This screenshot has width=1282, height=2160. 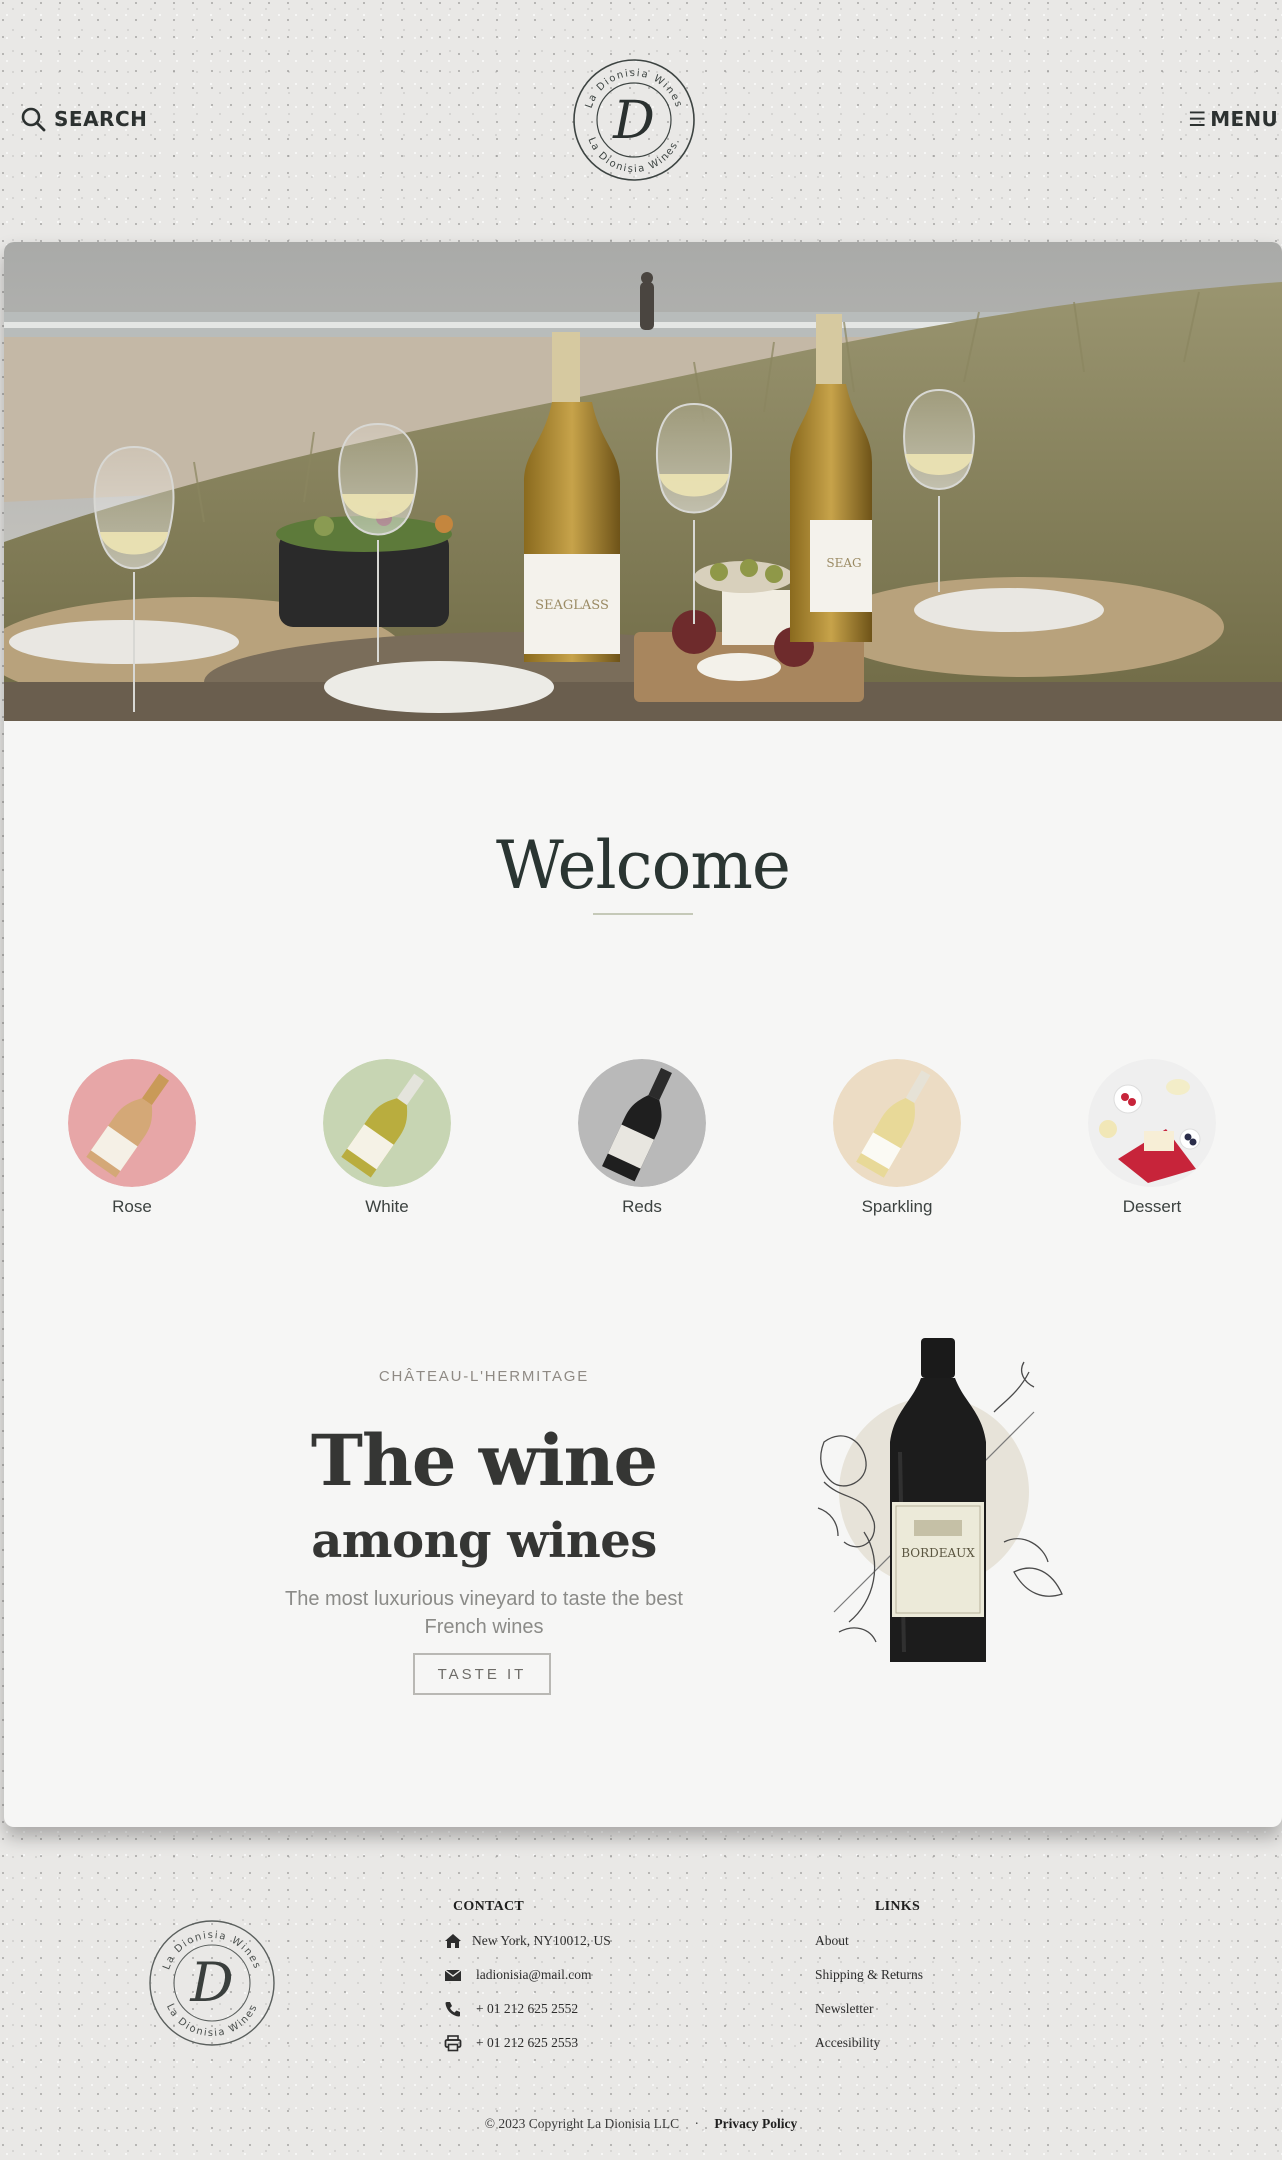 What do you see at coordinates (643, 914) in the screenshot?
I see `welcome-divider` at bounding box center [643, 914].